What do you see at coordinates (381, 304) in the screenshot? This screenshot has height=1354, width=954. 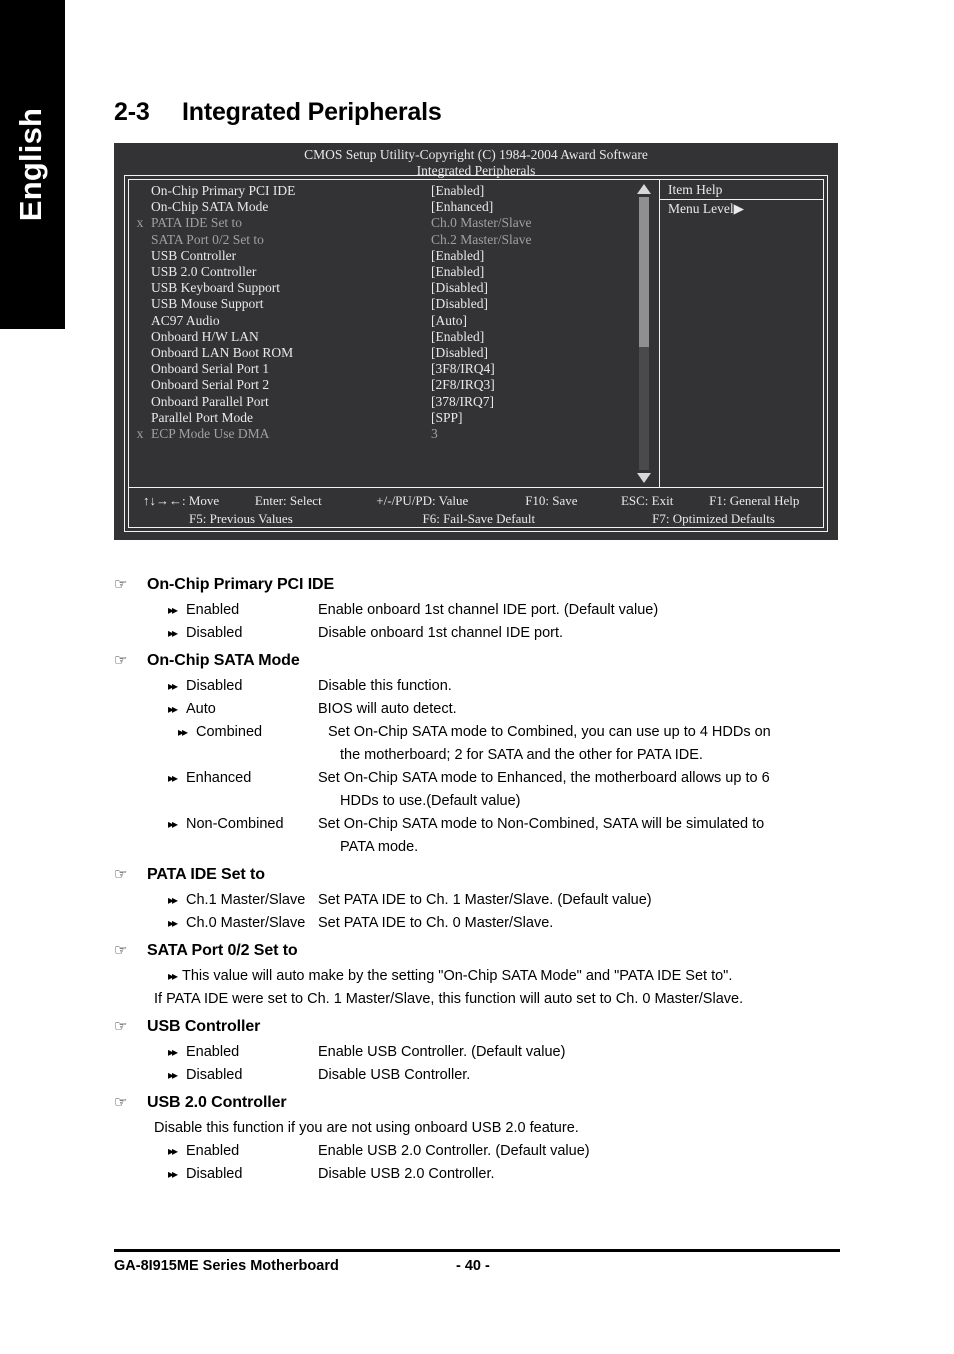 I see `bios-setting-row: USB Mouse Support [Disabled]` at bounding box center [381, 304].